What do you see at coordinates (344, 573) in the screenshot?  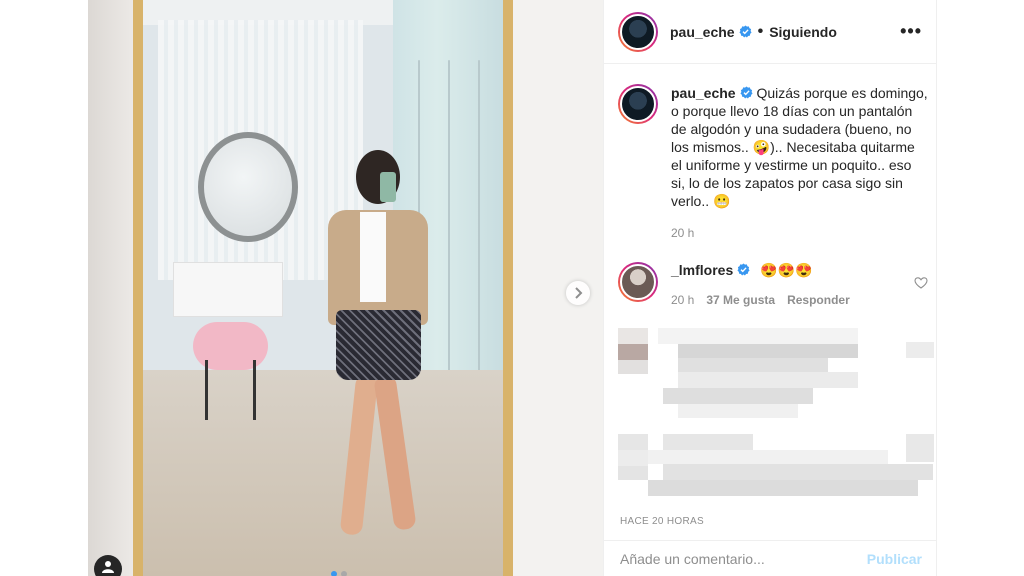 I see `carousel-dot` at bounding box center [344, 573].